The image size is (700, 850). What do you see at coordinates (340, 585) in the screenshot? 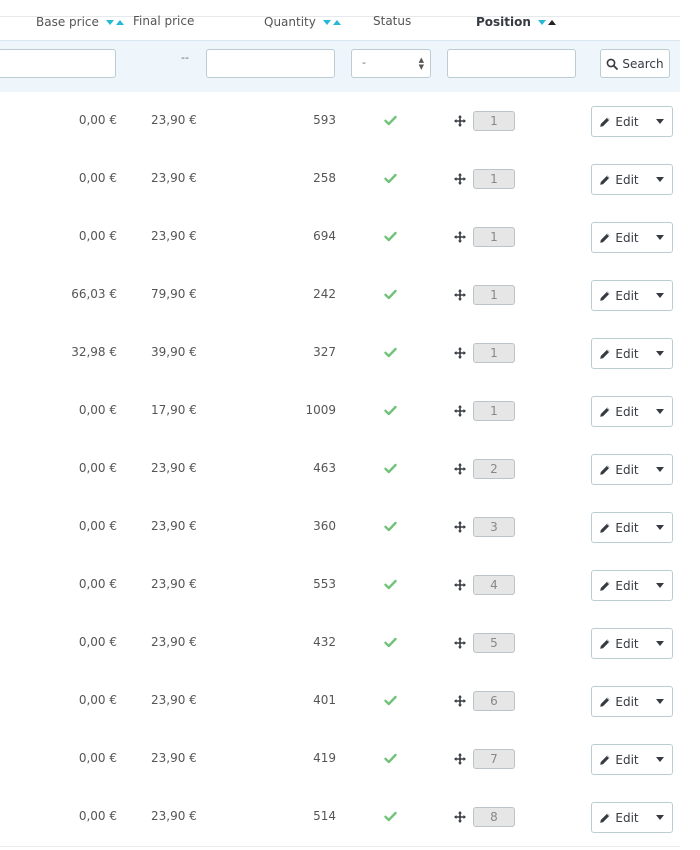
I see `table-row: 0,00 € 23,90 € 553 4 Edit` at bounding box center [340, 585].